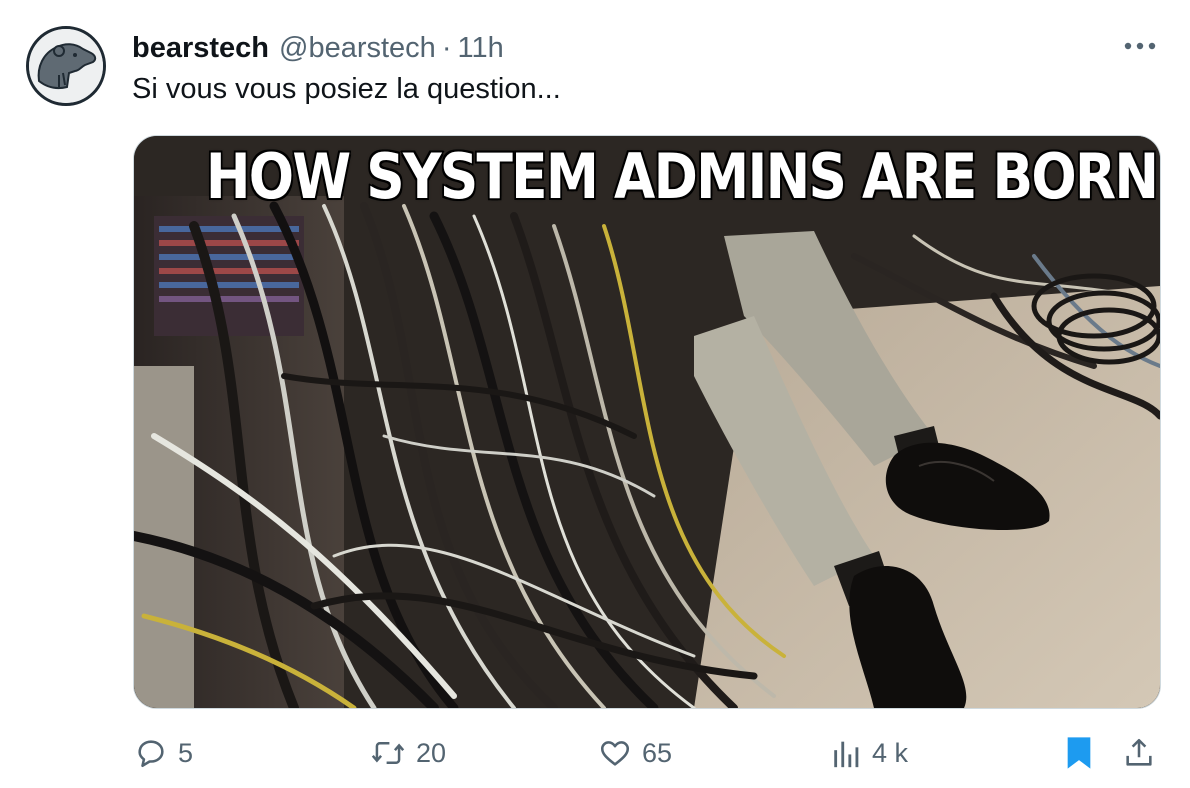  I want to click on tweet-header: bearstech @bearstech · 11h, so click(318, 48).